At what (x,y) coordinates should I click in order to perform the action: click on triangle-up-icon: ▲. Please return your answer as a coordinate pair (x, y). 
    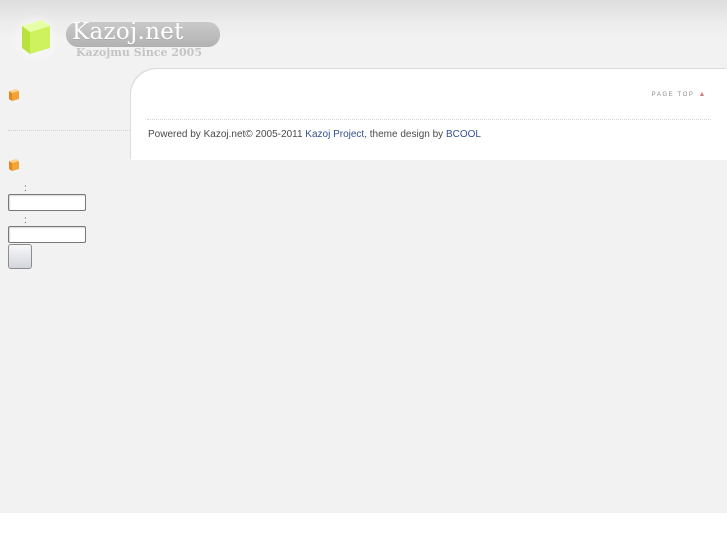
    Looking at the image, I should click on (702, 94).